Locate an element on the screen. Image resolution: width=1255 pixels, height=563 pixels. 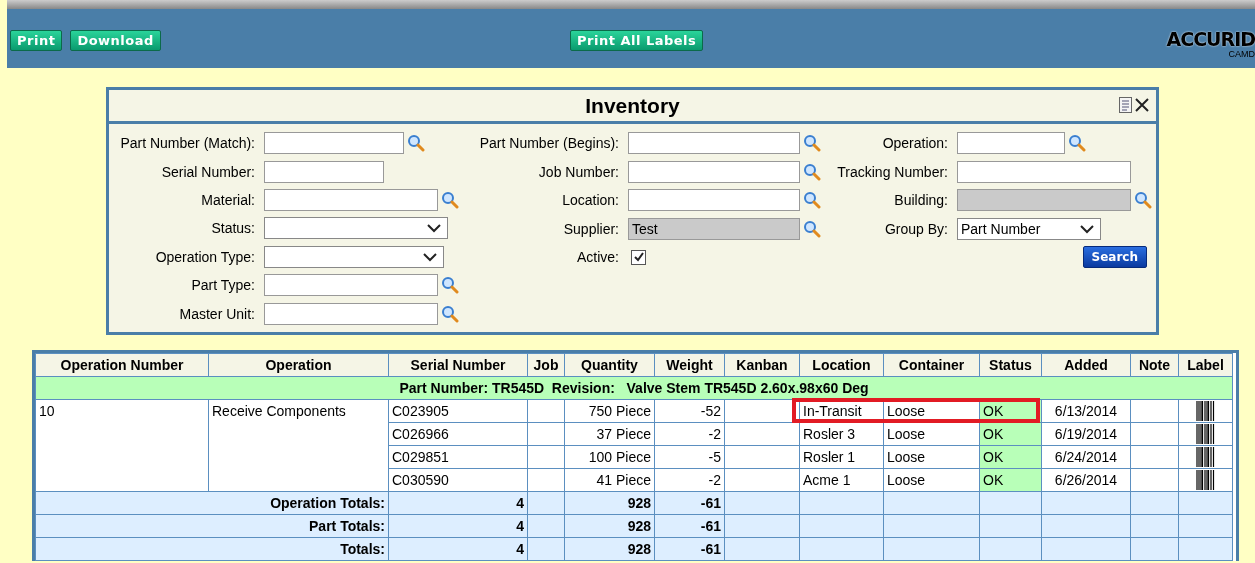
column-header: Label is located at coordinates (1205, 365).